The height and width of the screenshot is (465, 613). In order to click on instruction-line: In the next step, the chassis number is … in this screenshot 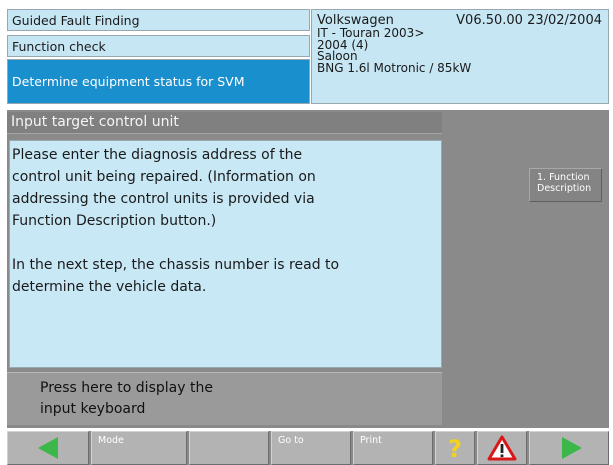, I will do `click(176, 265)`.